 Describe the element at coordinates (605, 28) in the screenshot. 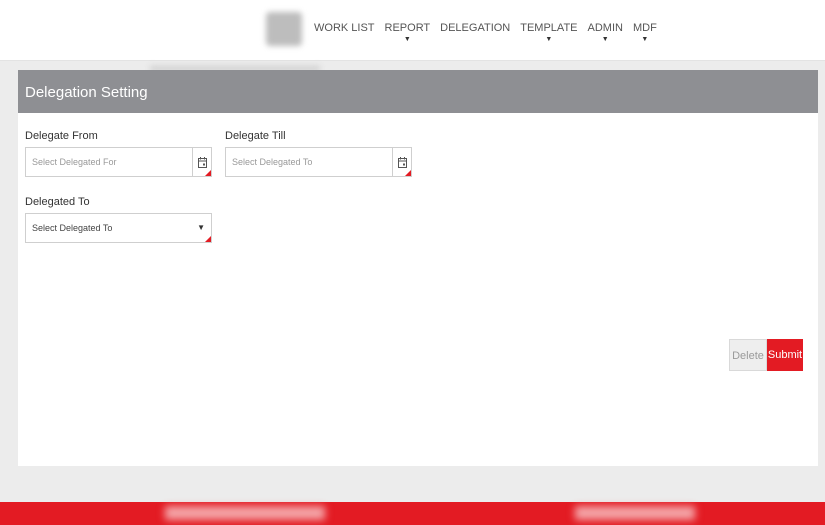

I see `nav-item-label: ADMIN` at that location.